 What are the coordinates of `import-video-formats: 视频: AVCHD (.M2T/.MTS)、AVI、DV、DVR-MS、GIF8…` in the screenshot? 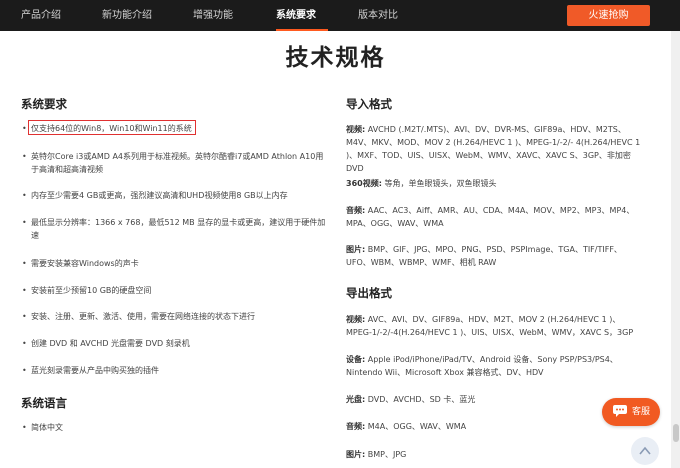 It's located at (496, 149).